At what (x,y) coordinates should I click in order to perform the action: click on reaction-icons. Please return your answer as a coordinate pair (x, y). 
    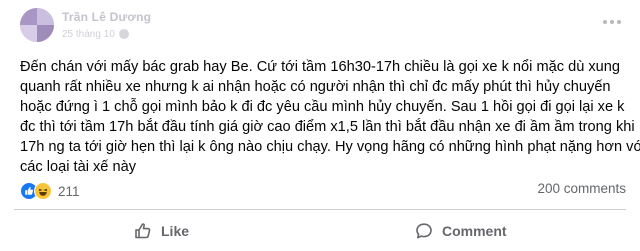
    Looking at the image, I should click on (38, 191).